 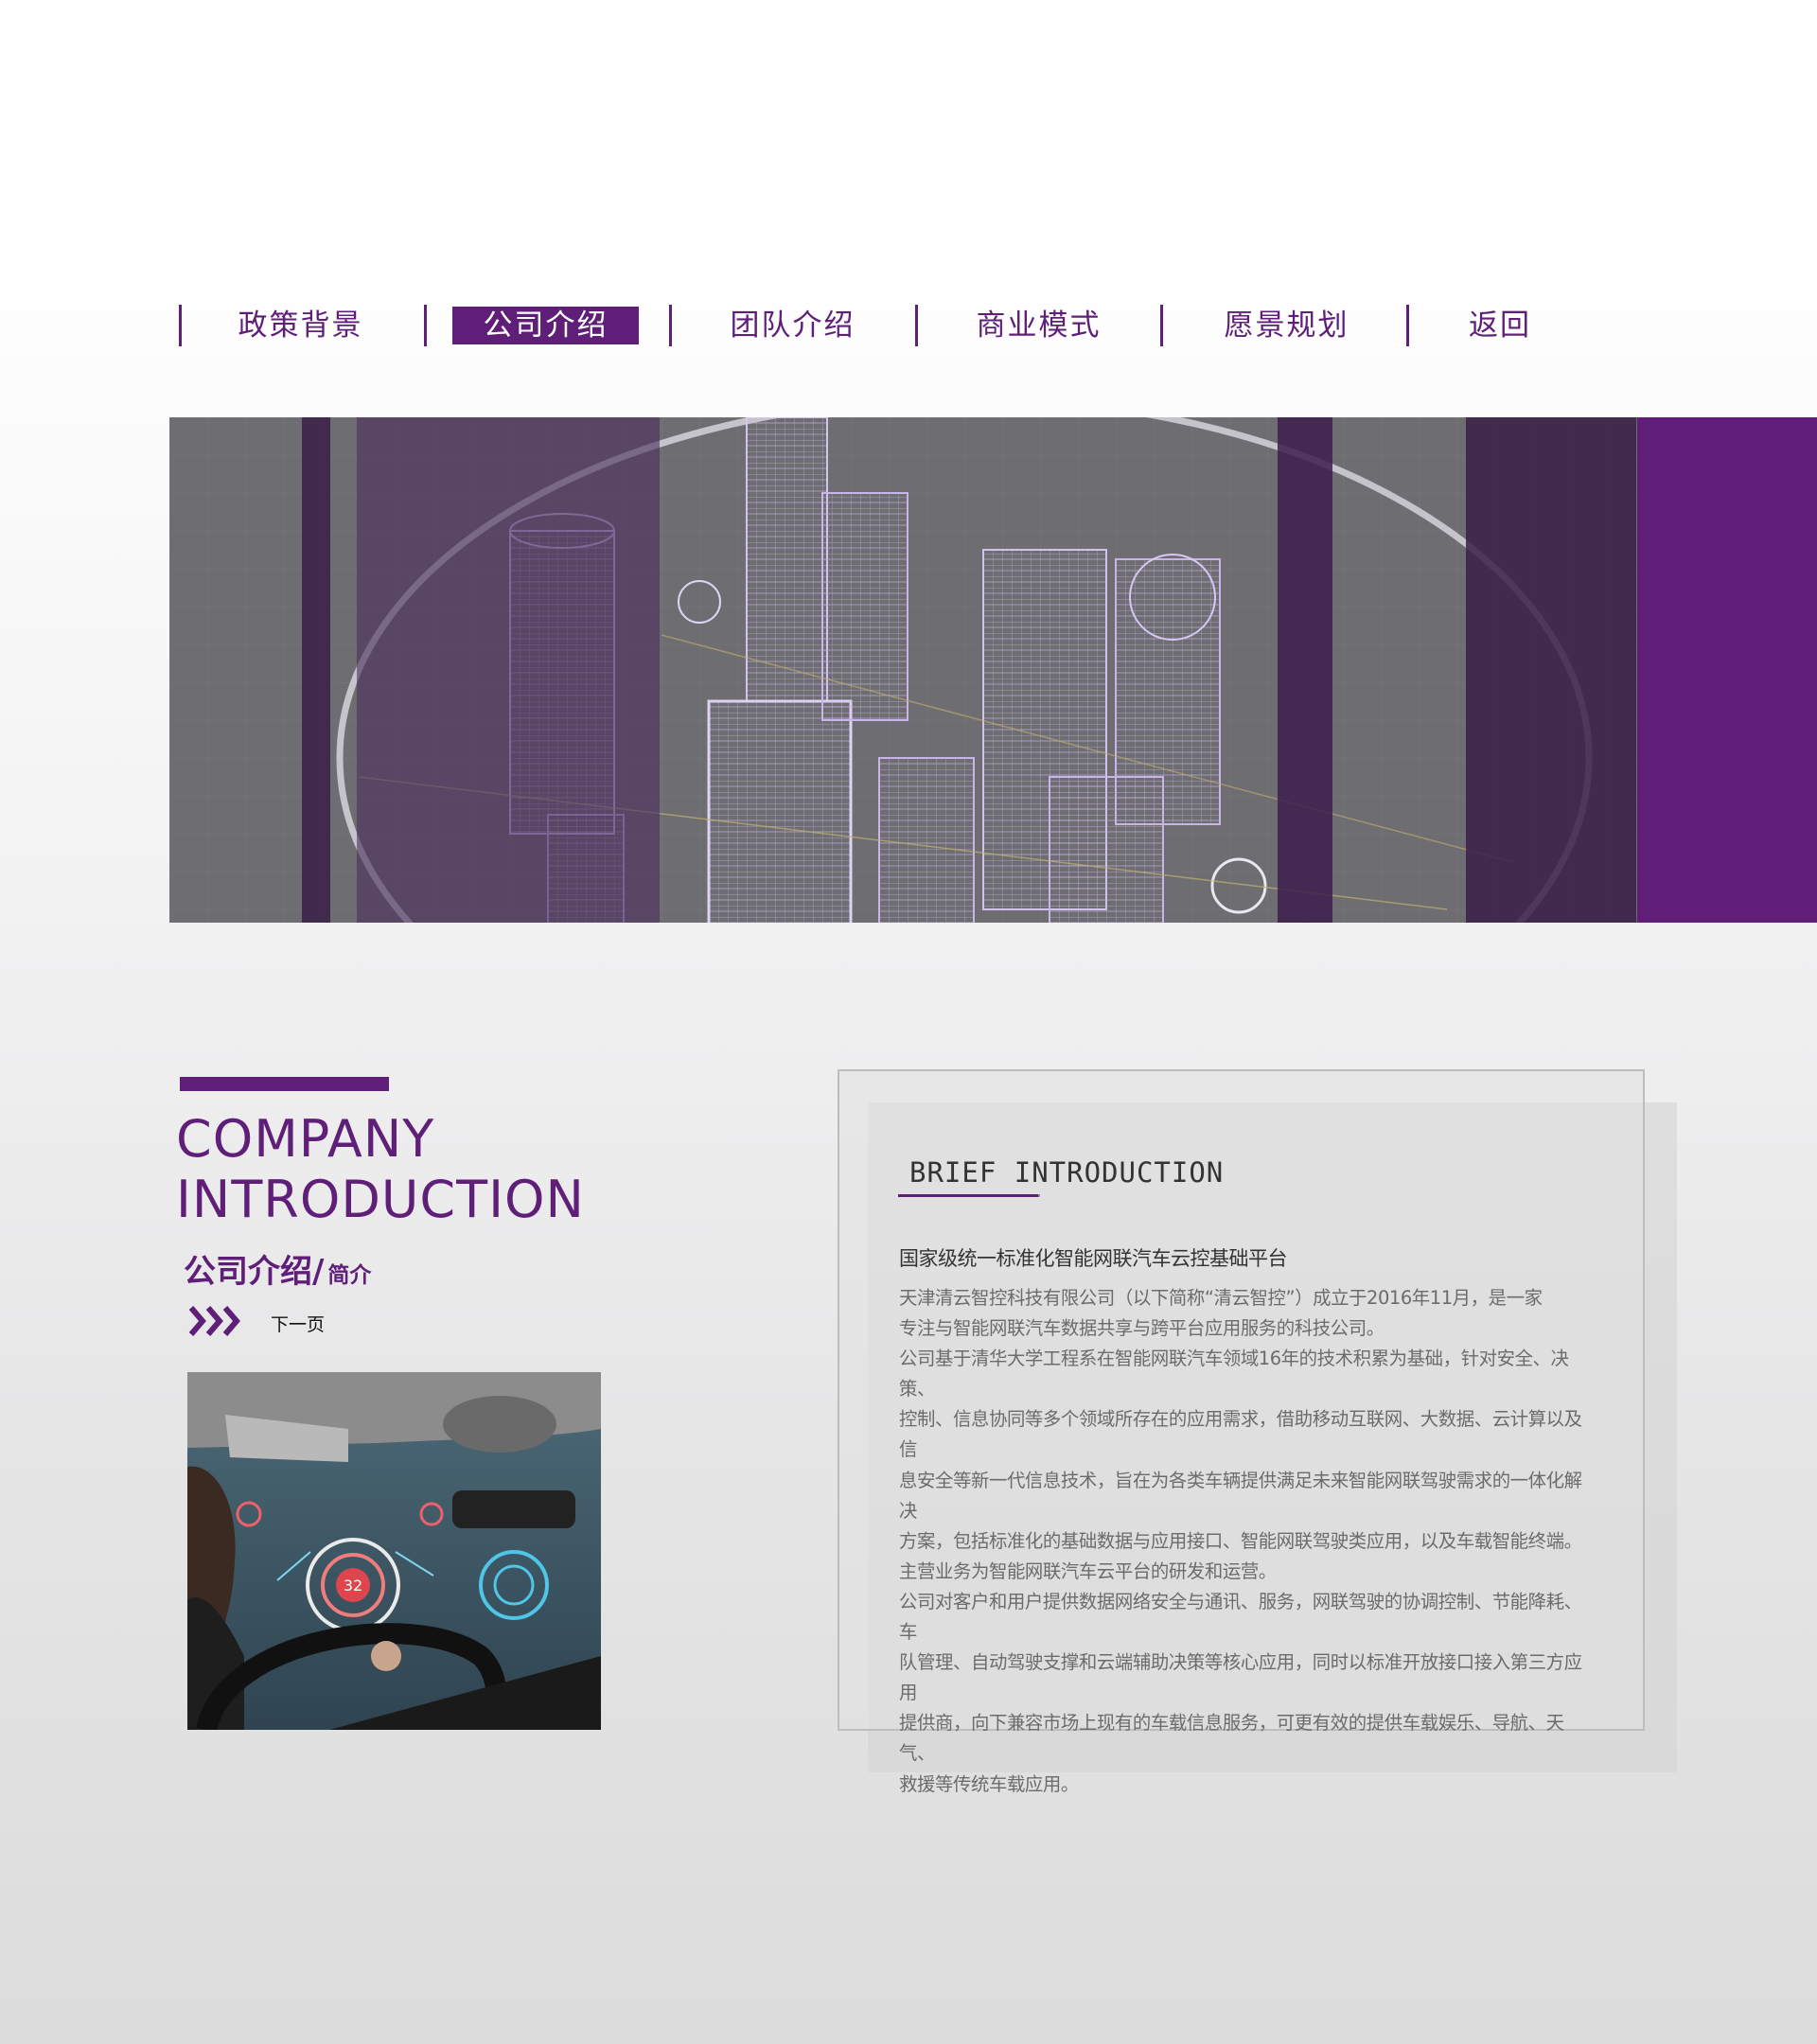 What do you see at coordinates (1234, 1374) in the screenshot?
I see `brief-line: 公司基于清华大学工程系在智能网联汽车领域16年的技术积累为基础，针对安全、决策、` at bounding box center [1234, 1374].